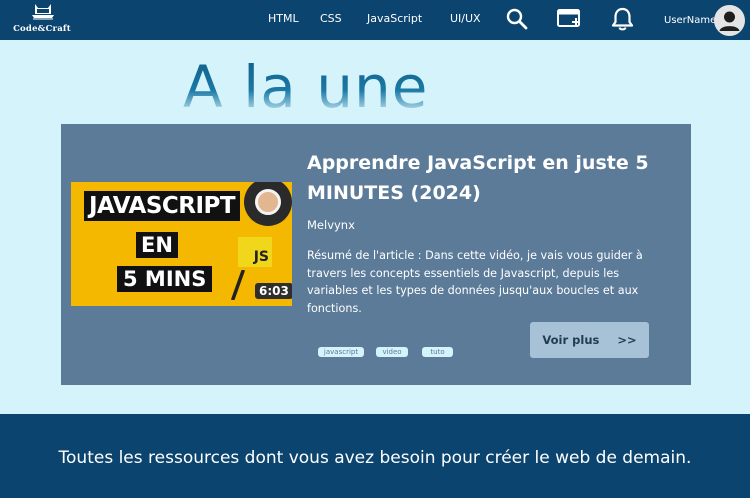  I want to click on brand-logo: Code&Craft, so click(42, 20).